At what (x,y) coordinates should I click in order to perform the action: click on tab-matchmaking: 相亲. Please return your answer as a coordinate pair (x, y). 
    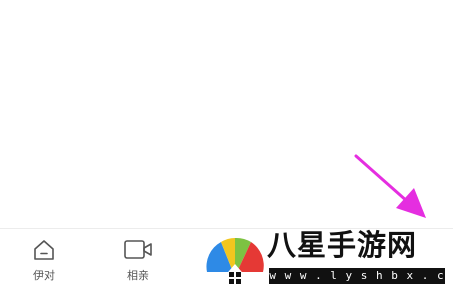
    Looking at the image, I should click on (138, 259).